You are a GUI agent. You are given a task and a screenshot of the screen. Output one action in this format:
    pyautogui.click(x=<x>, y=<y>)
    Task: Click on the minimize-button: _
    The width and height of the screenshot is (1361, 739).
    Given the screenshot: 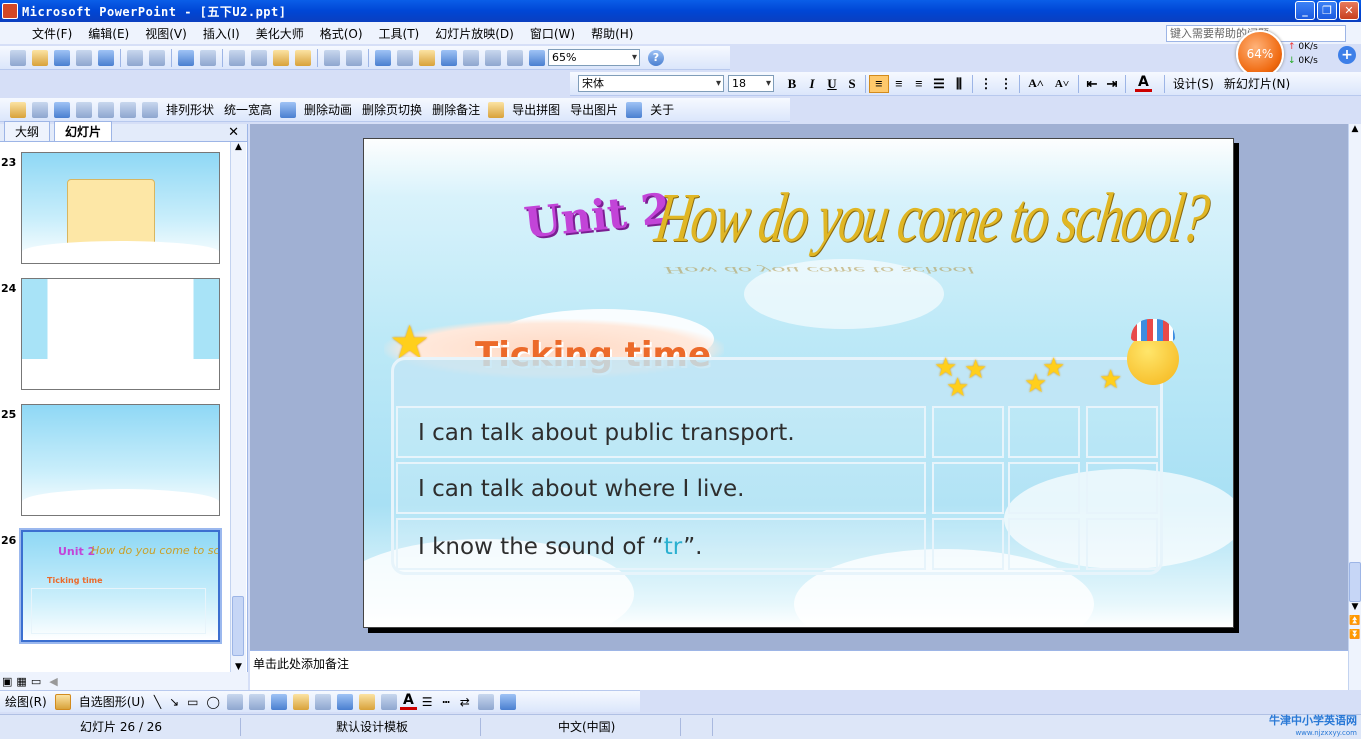 What is the action you would take?
    pyautogui.click(x=1305, y=10)
    